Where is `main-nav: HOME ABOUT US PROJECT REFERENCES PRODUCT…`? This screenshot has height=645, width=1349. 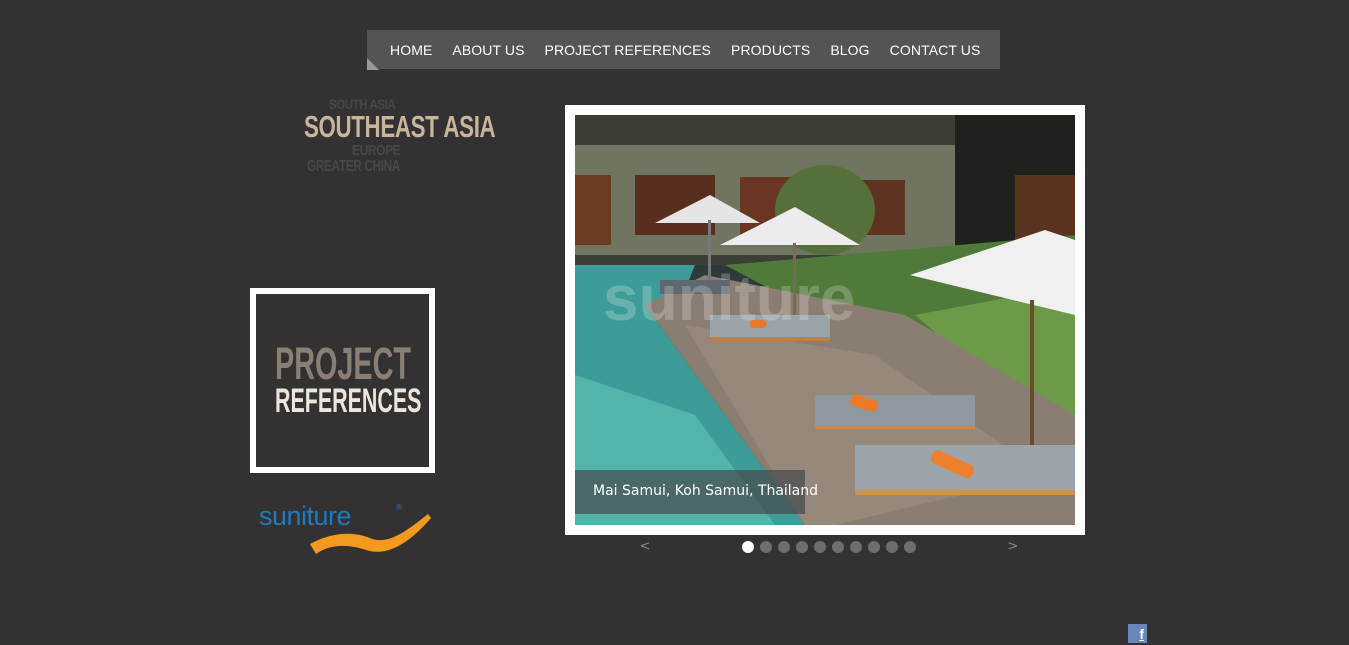
main-nav: HOME ABOUT US PROJECT REFERENCES PRODUCT… is located at coordinates (683, 50).